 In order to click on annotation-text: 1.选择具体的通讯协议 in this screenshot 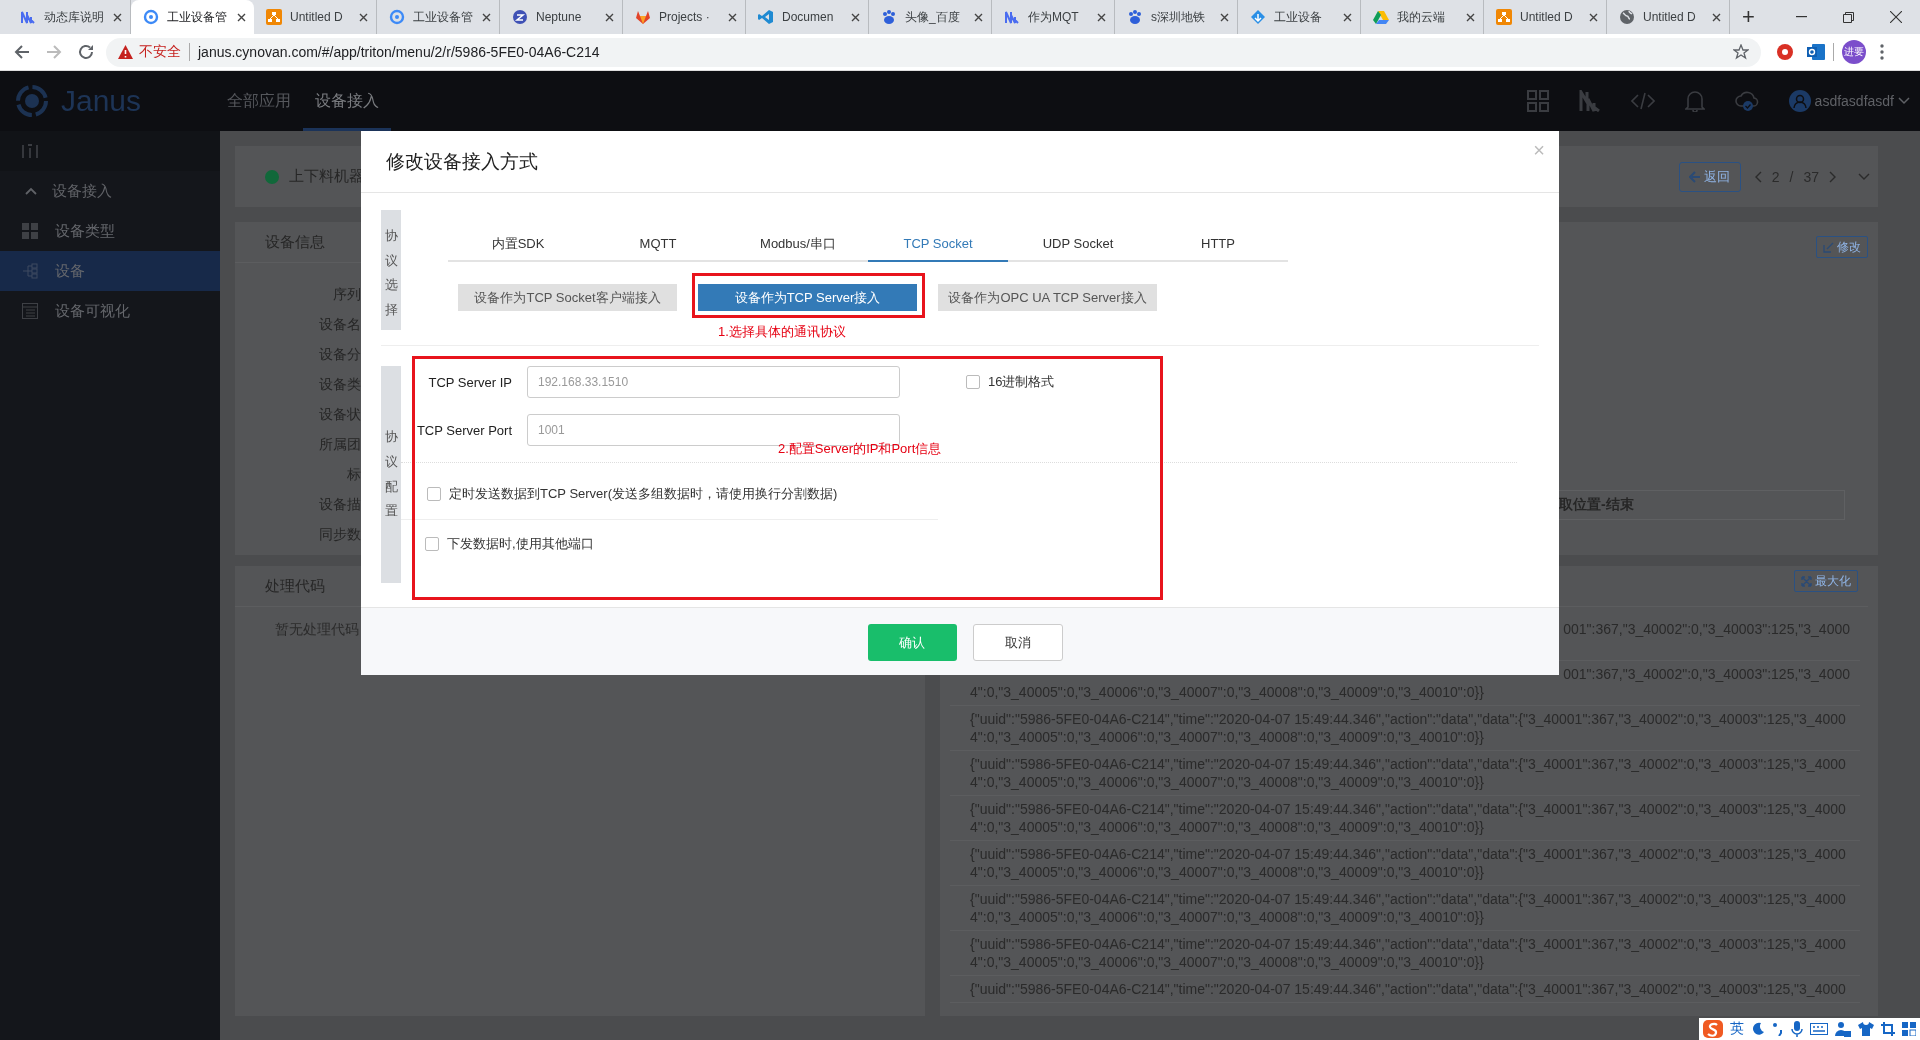, I will do `click(782, 332)`.